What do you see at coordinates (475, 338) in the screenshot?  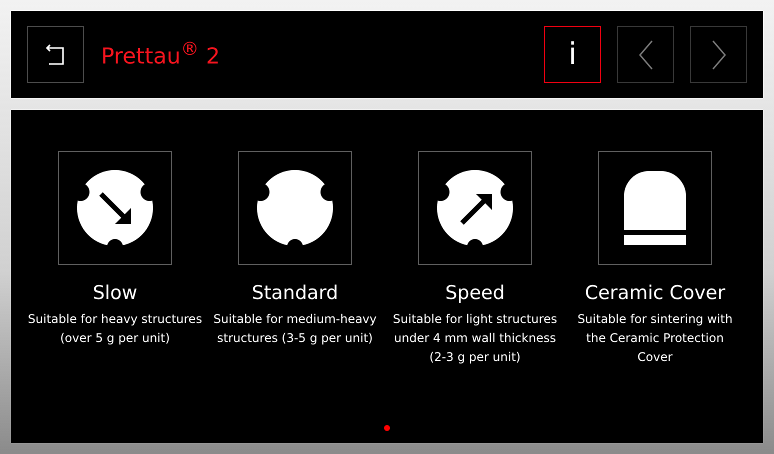 I see `mode-description: Suitable for light structures under 4 mm wall thickness (2-3 g per unit)` at bounding box center [475, 338].